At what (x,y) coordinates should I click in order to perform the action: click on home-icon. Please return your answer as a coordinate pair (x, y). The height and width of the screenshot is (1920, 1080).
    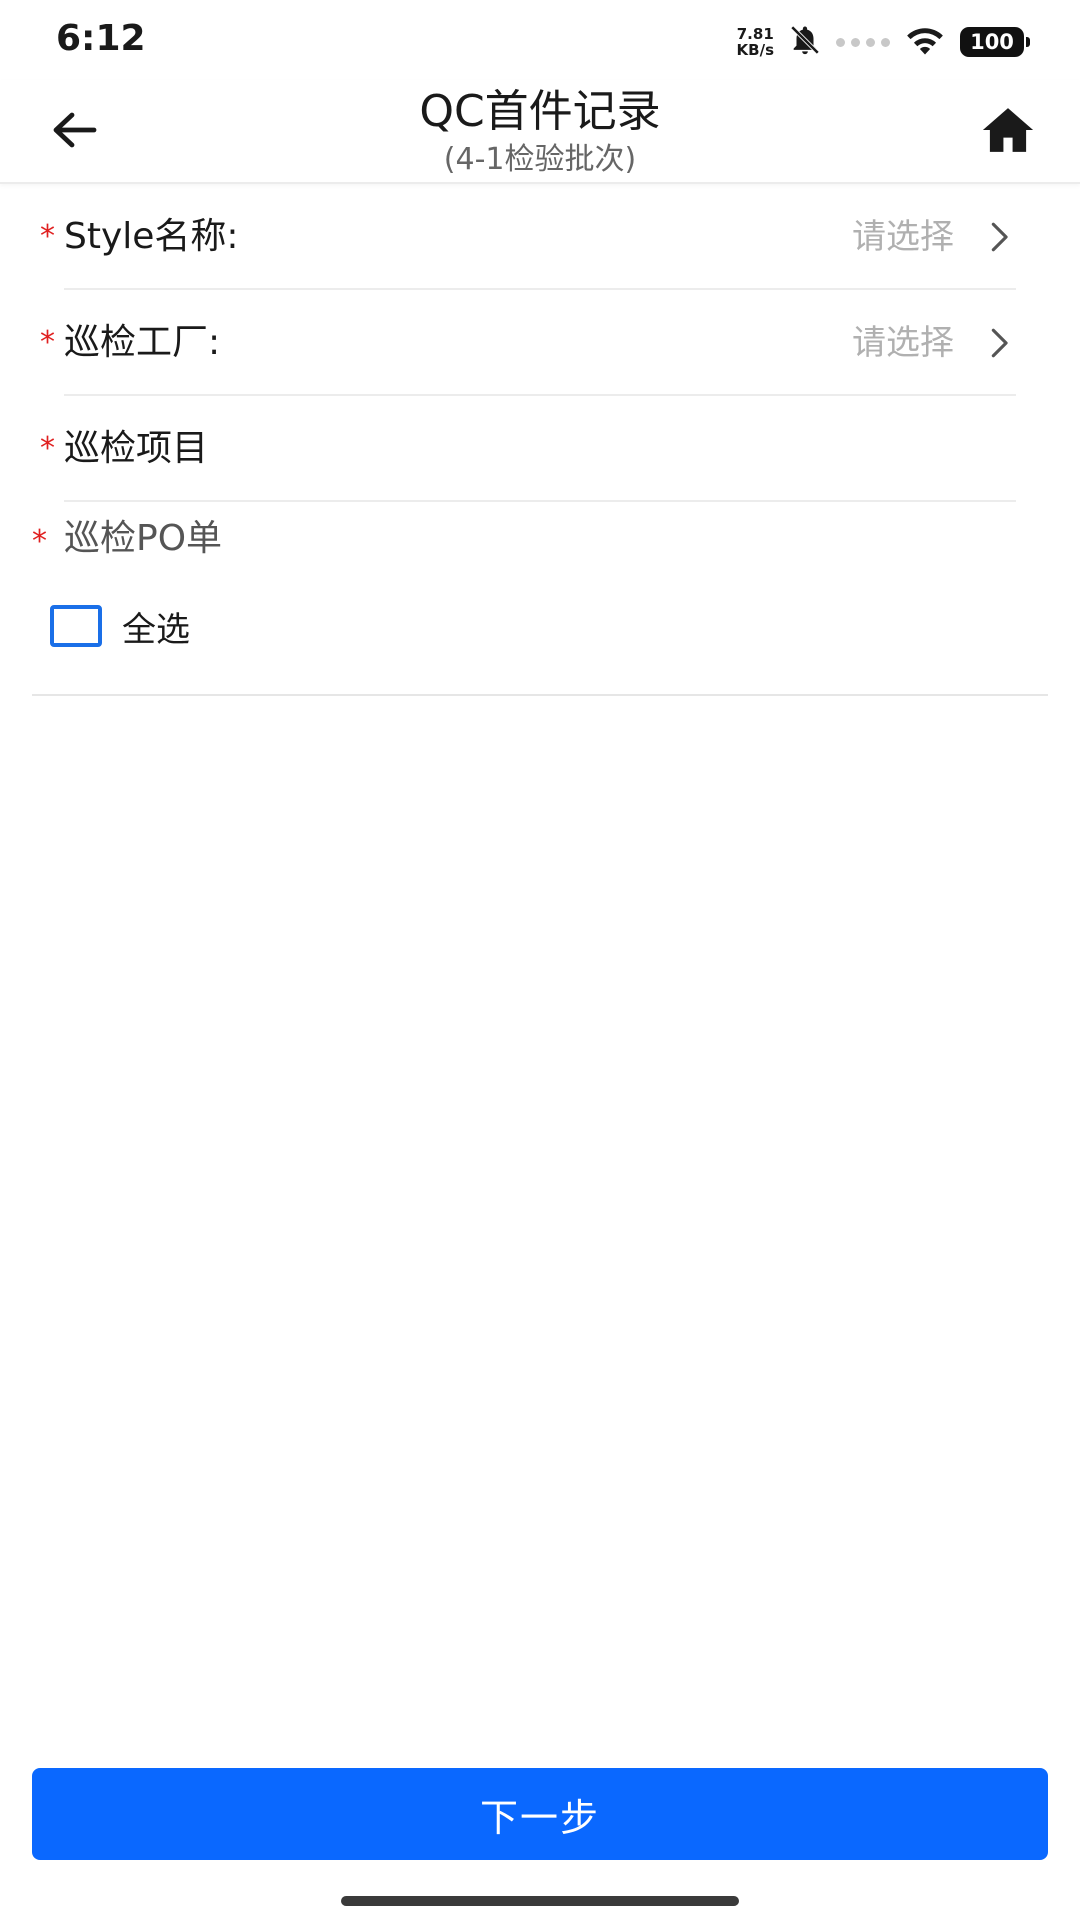
    Looking at the image, I should click on (1008, 130).